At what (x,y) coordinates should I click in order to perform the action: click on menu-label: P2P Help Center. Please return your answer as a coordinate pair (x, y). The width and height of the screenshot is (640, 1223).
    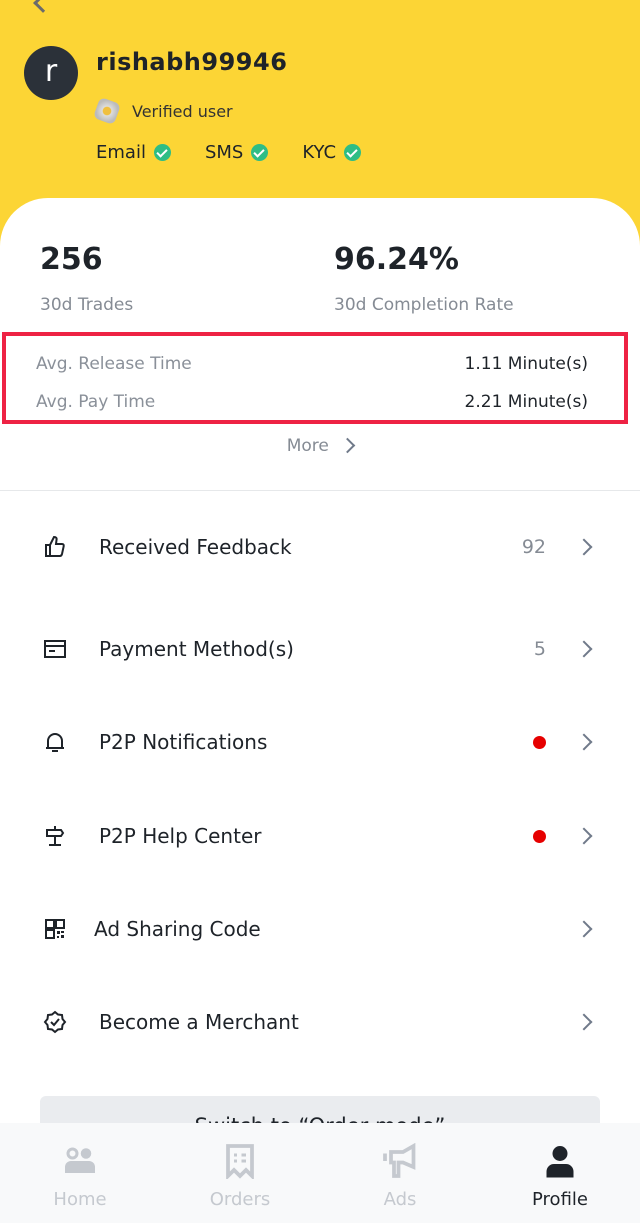
    Looking at the image, I should click on (180, 836).